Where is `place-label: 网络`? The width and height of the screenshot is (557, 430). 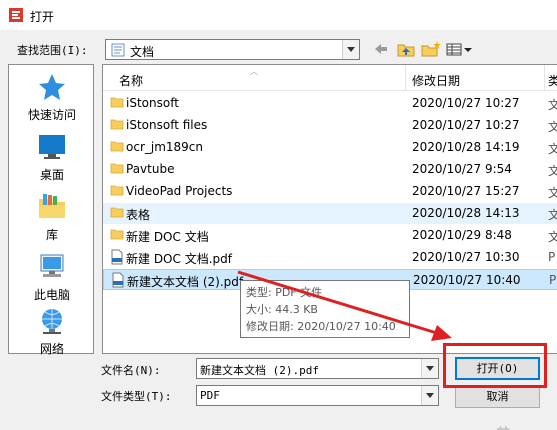 place-label: 网络 is located at coordinates (51, 349).